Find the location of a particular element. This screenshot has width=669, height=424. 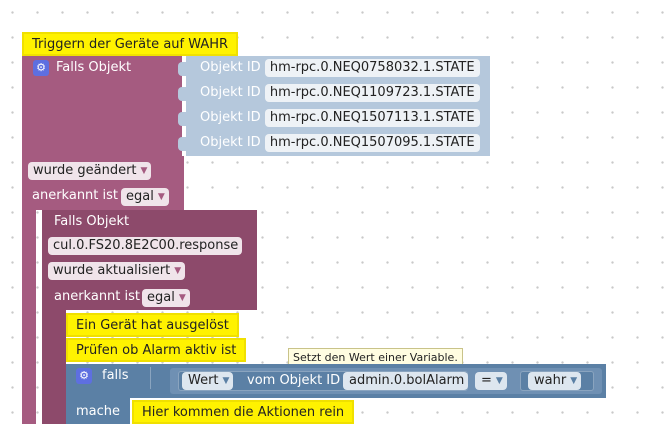

comment-actions-here: Hier kommen die Aktionen rein is located at coordinates (243, 412).